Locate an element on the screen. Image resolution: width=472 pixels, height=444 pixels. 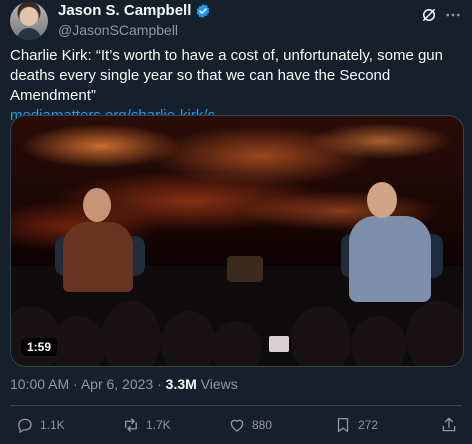
repost-button: 1.7K is located at coordinates (146, 425).